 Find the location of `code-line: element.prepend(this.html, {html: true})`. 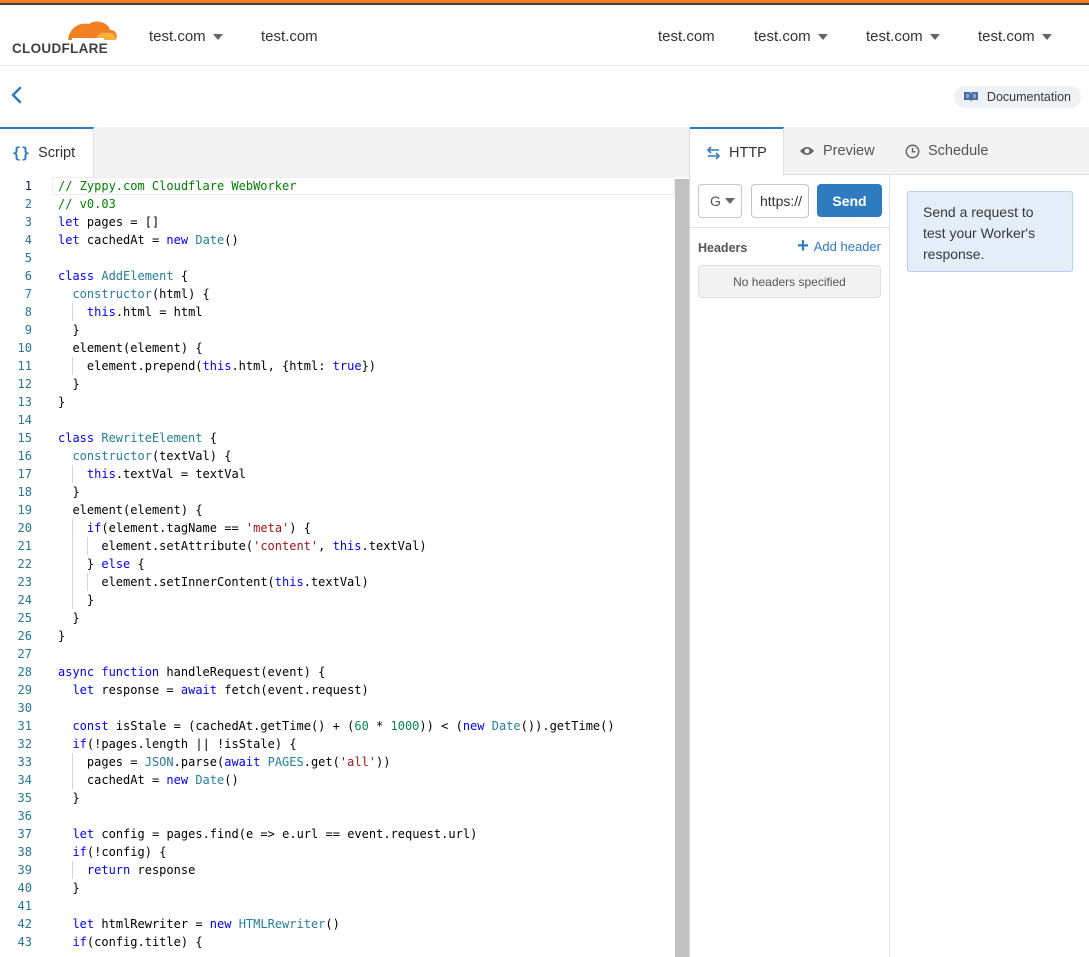

code-line: element.prepend(this.html, {html: true}) is located at coordinates (366, 366).